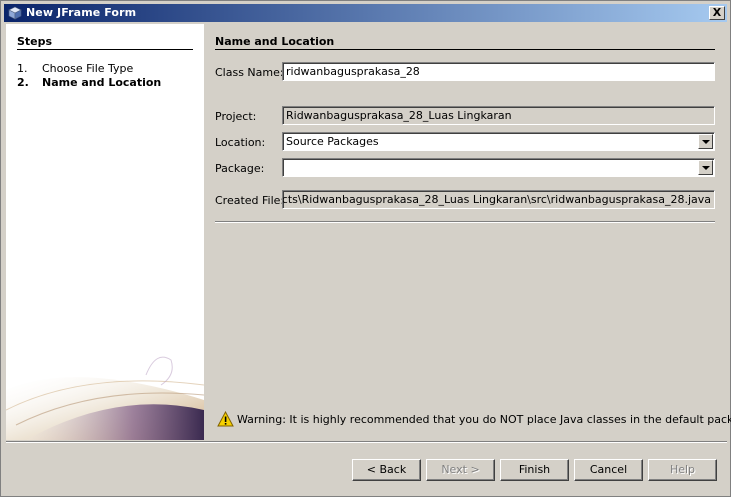 This screenshot has height=497, width=731. What do you see at coordinates (332, 141) in the screenshot?
I see `location-selected-value: Source Packages` at bounding box center [332, 141].